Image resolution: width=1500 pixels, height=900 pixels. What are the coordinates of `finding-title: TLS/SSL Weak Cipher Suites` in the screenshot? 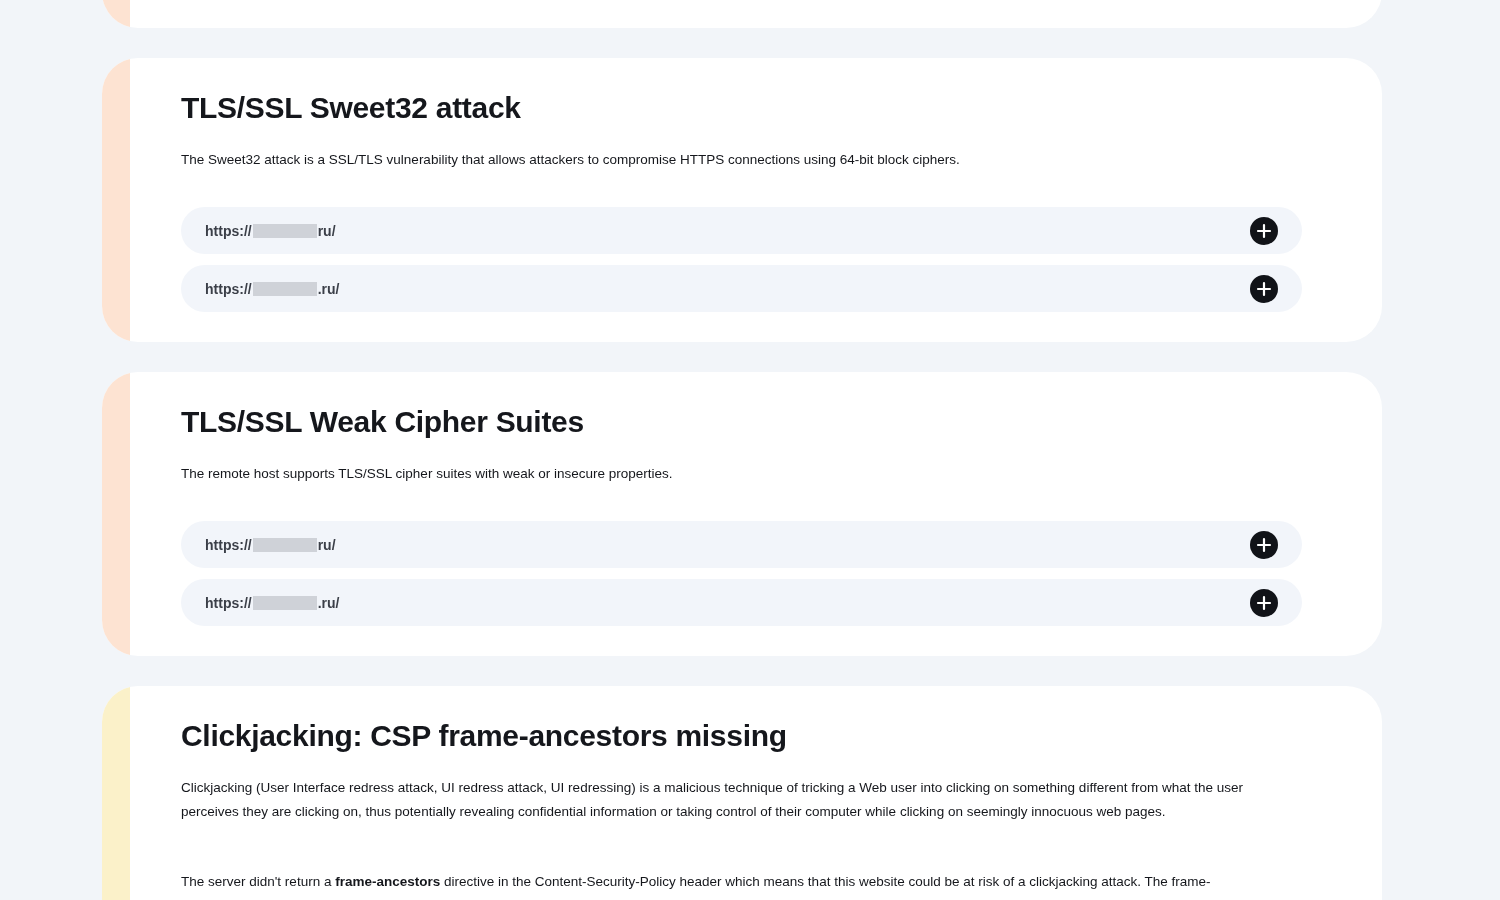 It's located at (383, 422).